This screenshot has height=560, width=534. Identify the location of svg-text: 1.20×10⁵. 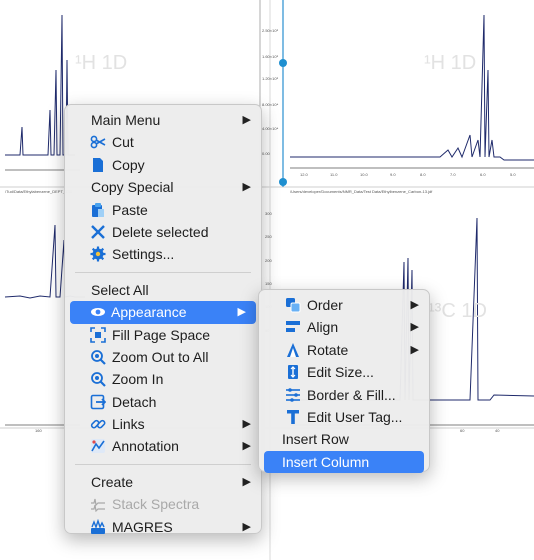
(270, 78).